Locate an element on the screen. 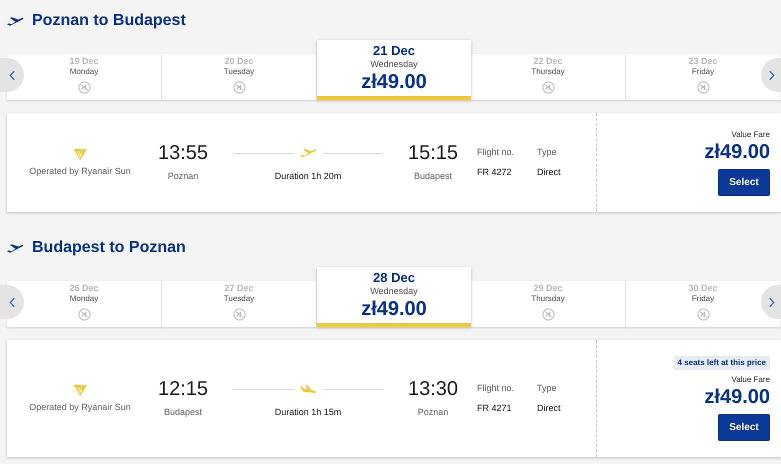  section-title: Poznan to Budapest is located at coordinates (109, 21).